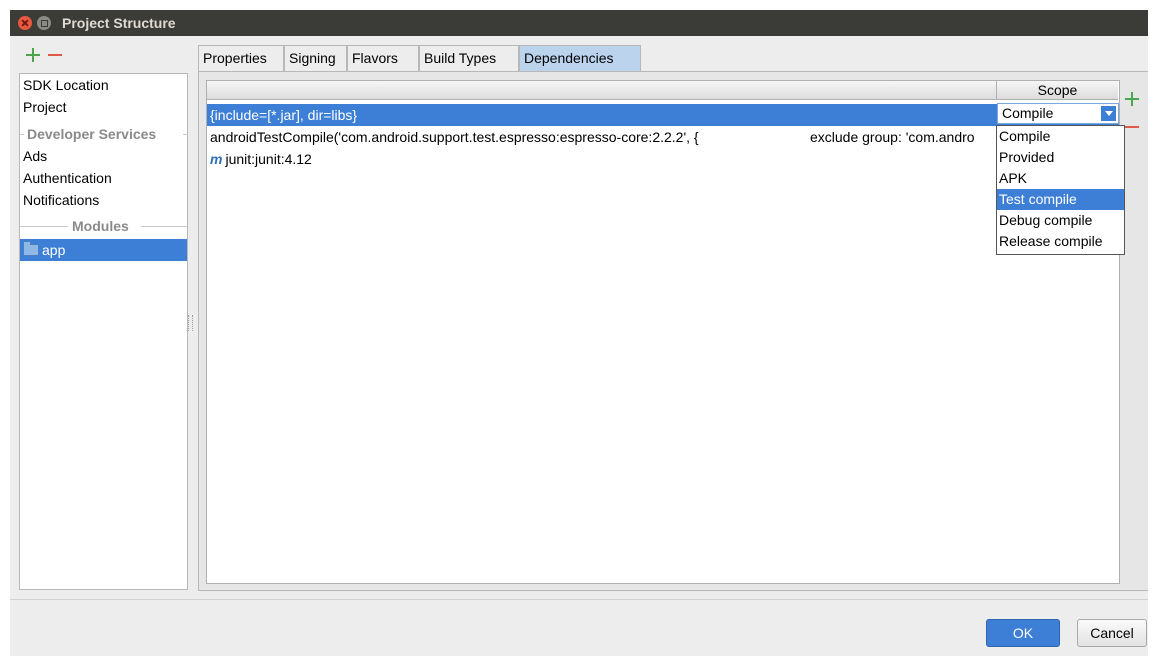 The width and height of the screenshot is (1158, 656). What do you see at coordinates (1057, 90) in the screenshot?
I see `scope-column-header: Scope` at bounding box center [1057, 90].